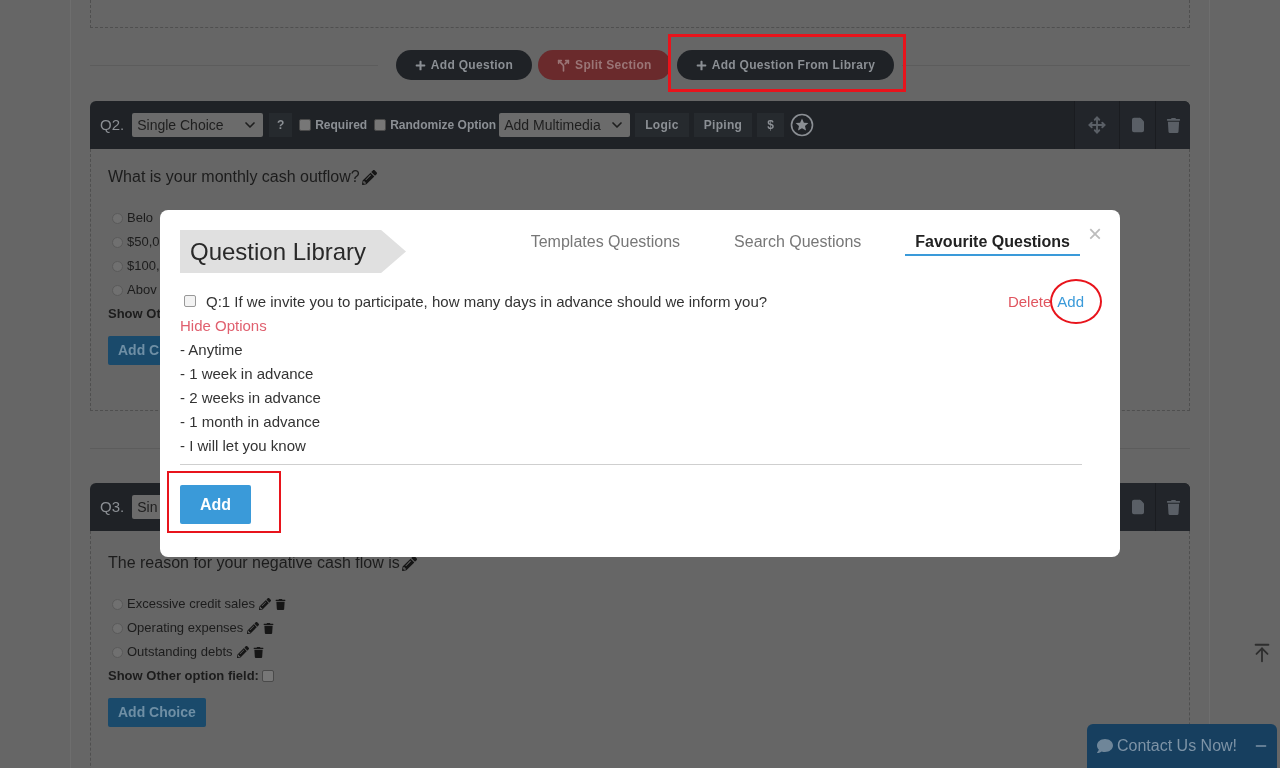  Describe the element at coordinates (142, 290) in the screenshot. I see `option-label: Abov` at that location.